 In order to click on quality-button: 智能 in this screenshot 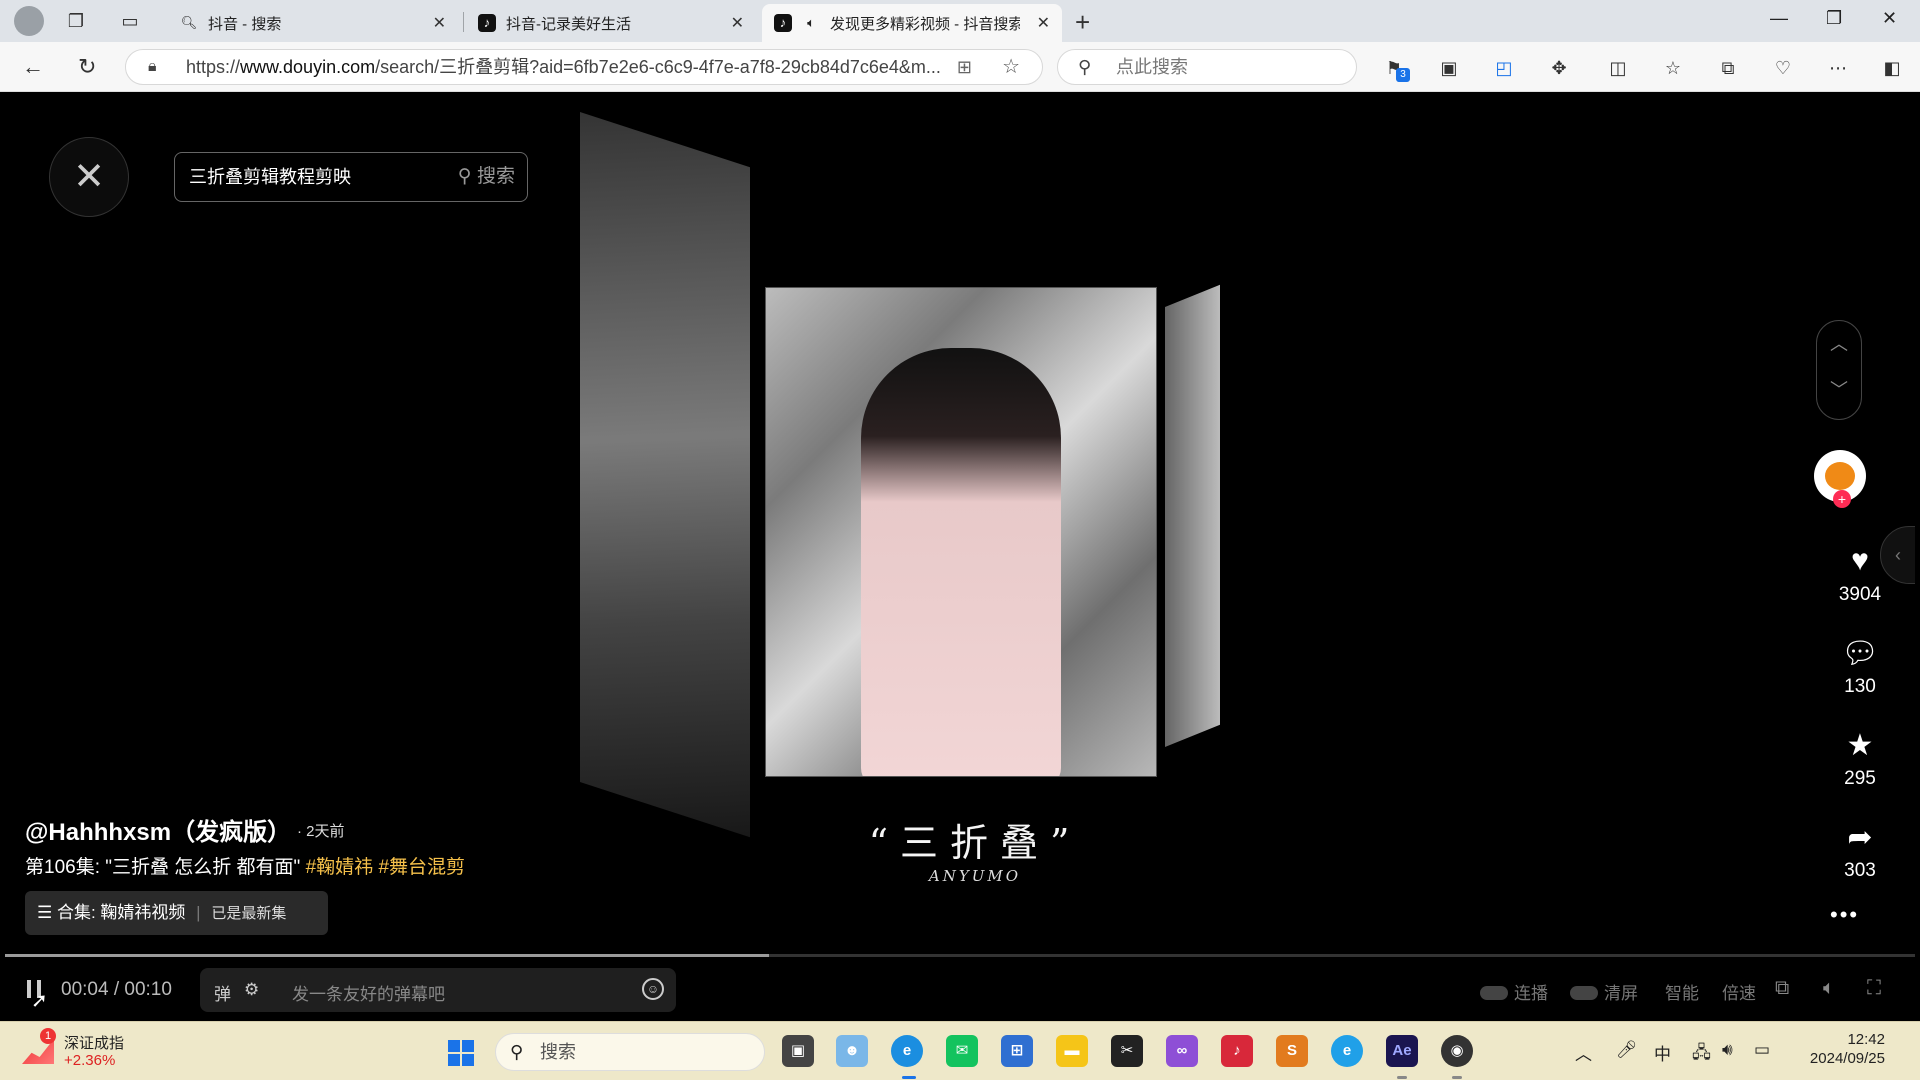, I will do `click(1682, 991)`.